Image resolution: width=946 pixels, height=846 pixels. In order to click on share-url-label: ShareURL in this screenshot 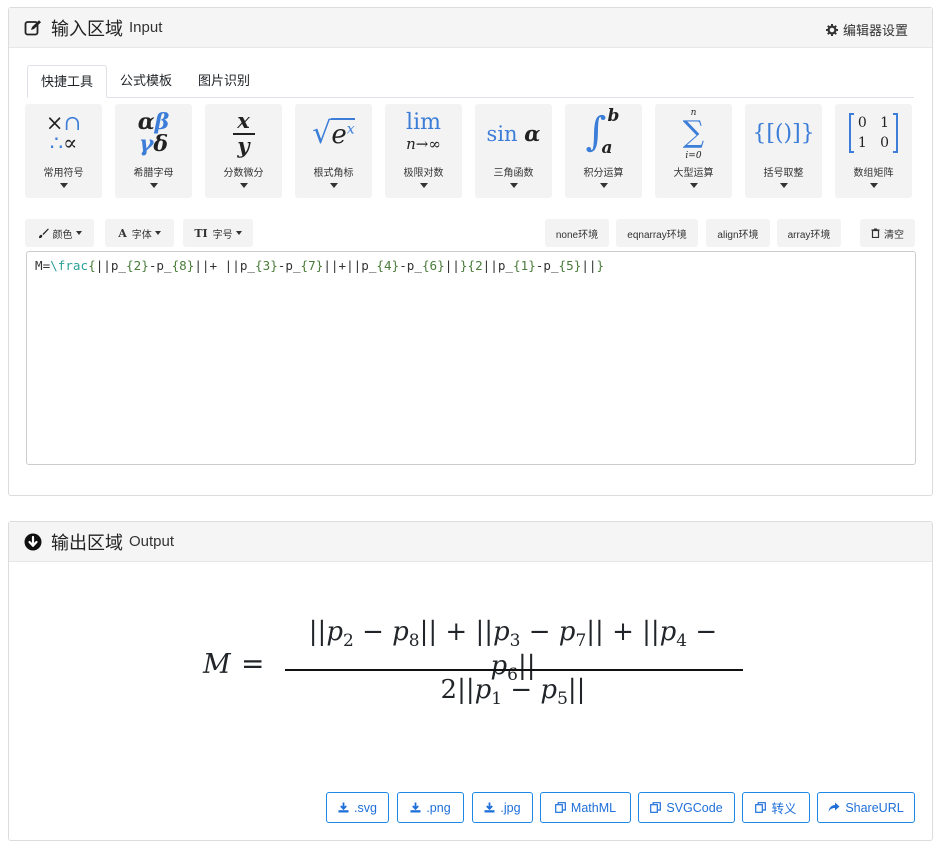, I will do `click(874, 807)`.